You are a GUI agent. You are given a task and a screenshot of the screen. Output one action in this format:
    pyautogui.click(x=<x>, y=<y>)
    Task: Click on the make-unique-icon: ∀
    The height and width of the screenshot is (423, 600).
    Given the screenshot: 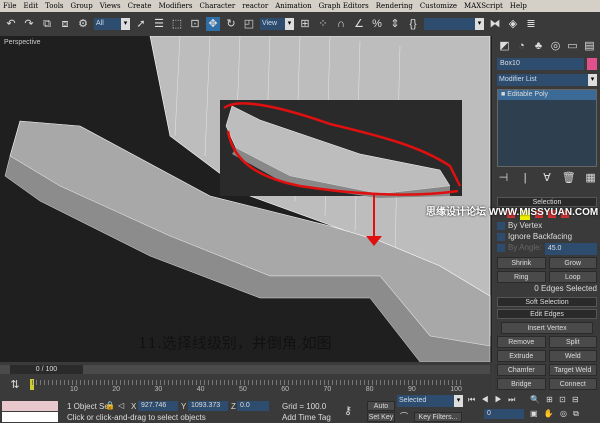 What is the action you would take?
    pyautogui.click(x=547, y=178)
    